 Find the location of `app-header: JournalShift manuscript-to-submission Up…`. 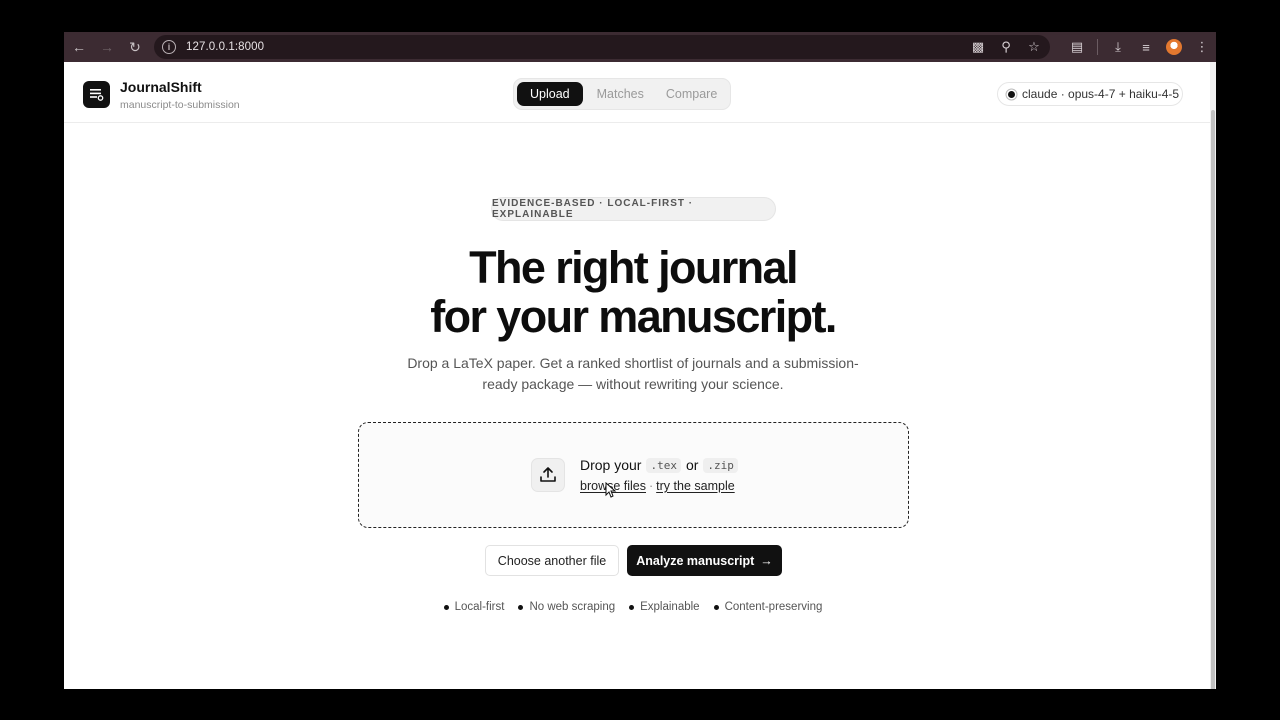

app-header: JournalShift manuscript-to-submission Up… is located at coordinates (637, 94).